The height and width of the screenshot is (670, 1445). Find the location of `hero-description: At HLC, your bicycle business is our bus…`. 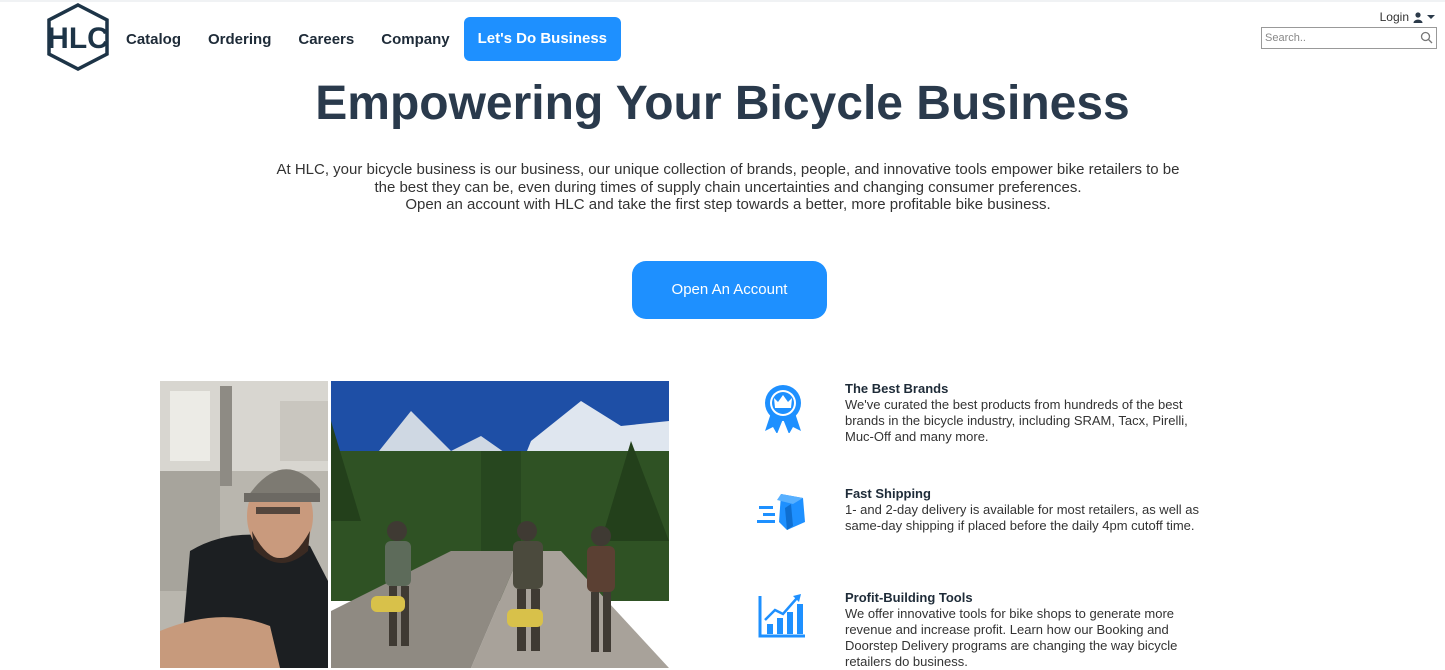

hero-description: At HLC, your bicycle business is our bus… is located at coordinates (728, 187).